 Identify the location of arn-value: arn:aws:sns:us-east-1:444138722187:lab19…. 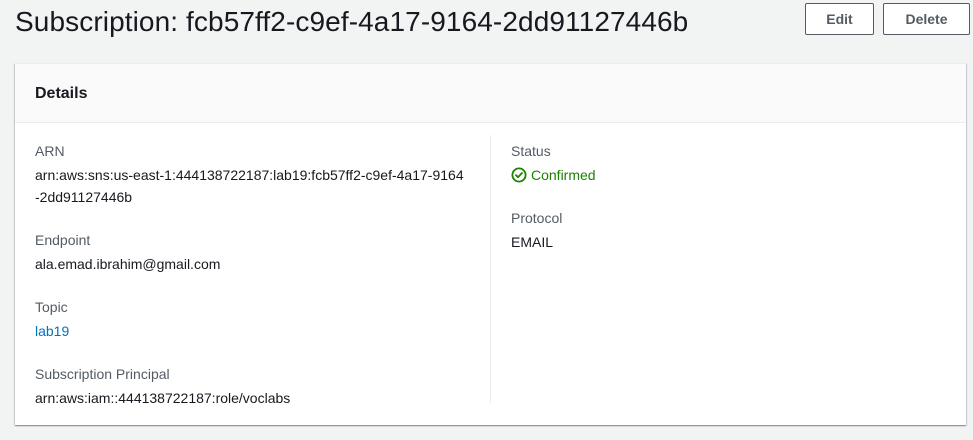
(249, 186).